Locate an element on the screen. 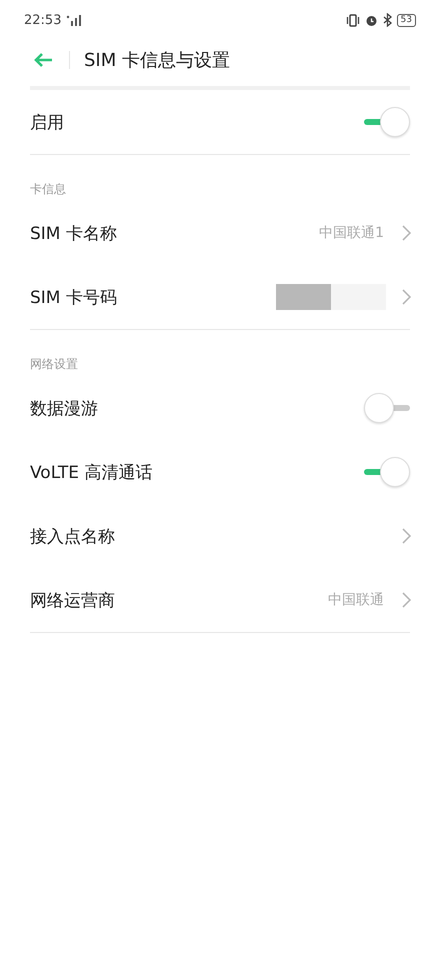  settings-row: SIM 卡号码 is located at coordinates (220, 297).